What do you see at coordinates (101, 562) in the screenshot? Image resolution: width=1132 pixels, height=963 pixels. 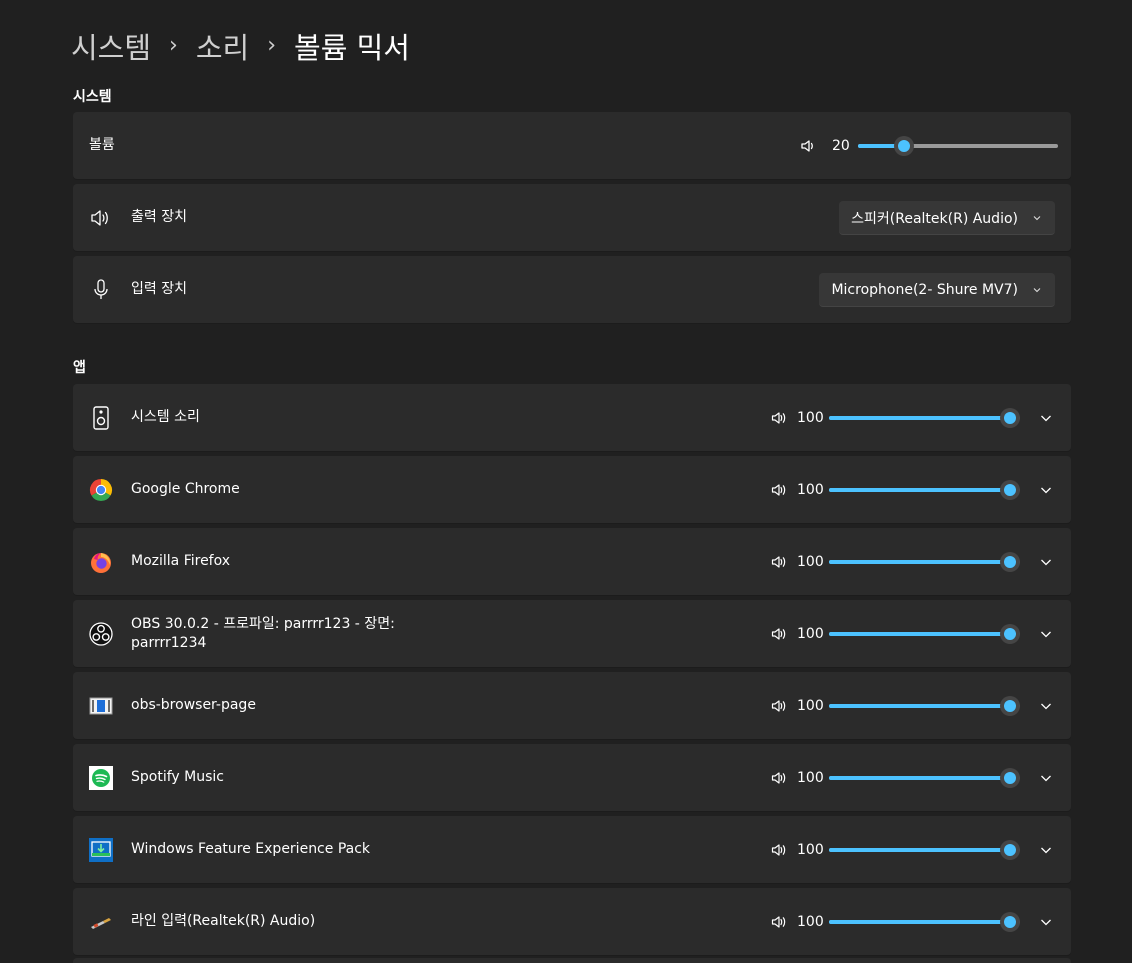 I see `firefox-icon` at bounding box center [101, 562].